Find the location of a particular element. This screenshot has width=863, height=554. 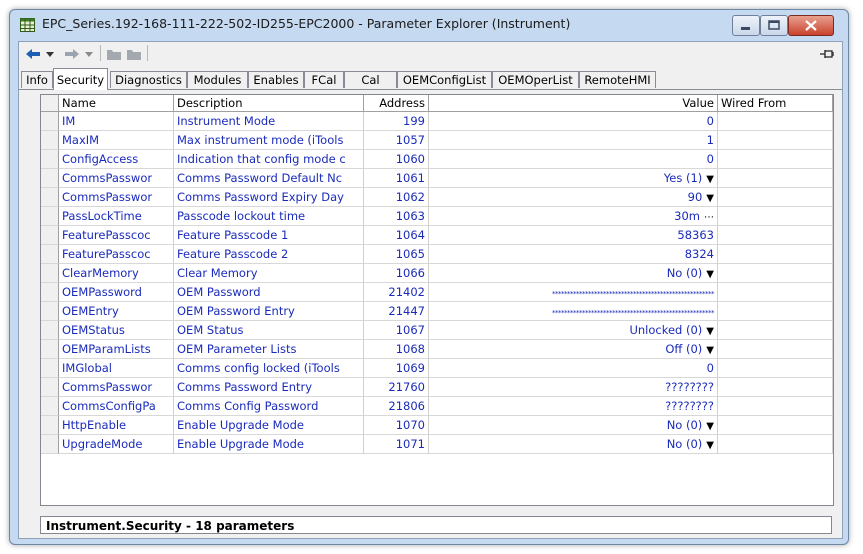

pin-button is located at coordinates (827, 54).